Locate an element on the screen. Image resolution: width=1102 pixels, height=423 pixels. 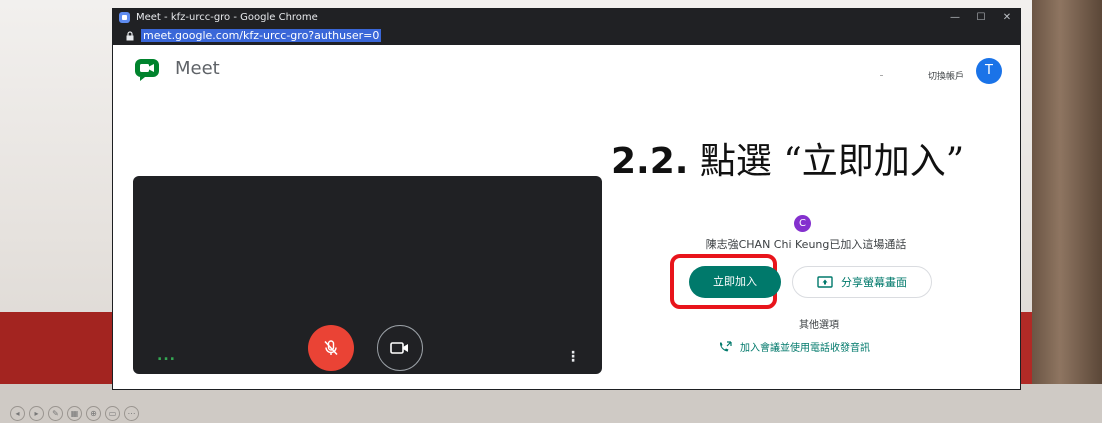
camera-icon is located at coordinates (399, 348).